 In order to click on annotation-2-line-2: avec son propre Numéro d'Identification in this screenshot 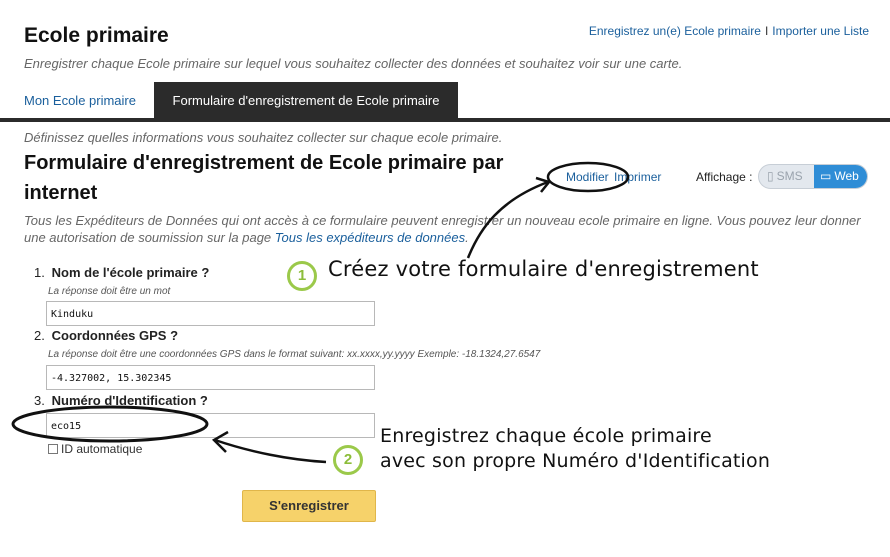, I will do `click(575, 461)`.